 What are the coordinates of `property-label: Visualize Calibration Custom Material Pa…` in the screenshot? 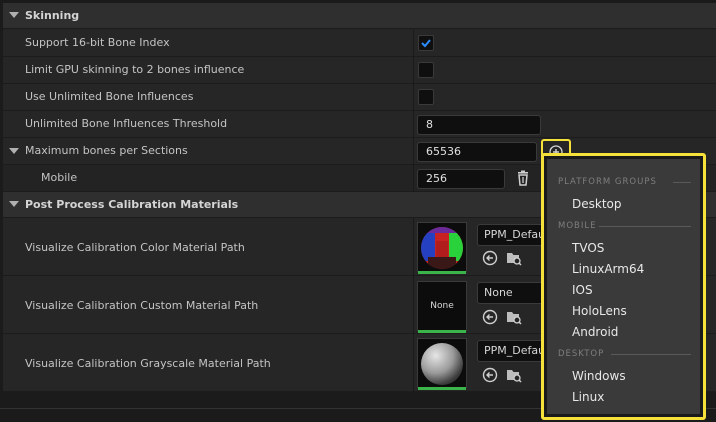 It's located at (142, 305).